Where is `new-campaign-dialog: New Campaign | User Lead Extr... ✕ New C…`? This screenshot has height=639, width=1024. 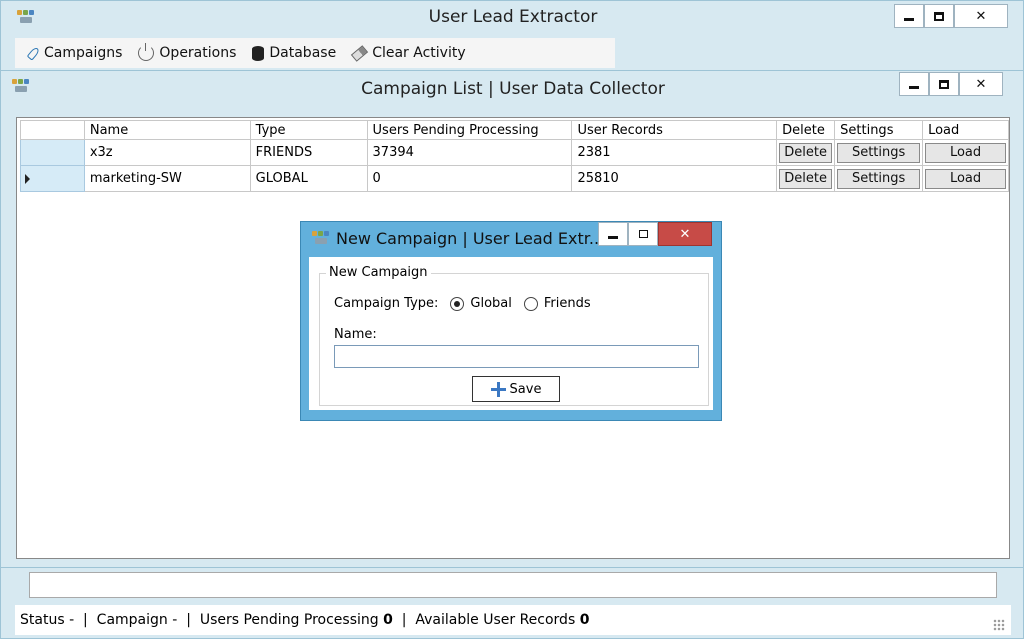
new-campaign-dialog: New Campaign | User Lead Extr... ✕ New C… is located at coordinates (511, 321).